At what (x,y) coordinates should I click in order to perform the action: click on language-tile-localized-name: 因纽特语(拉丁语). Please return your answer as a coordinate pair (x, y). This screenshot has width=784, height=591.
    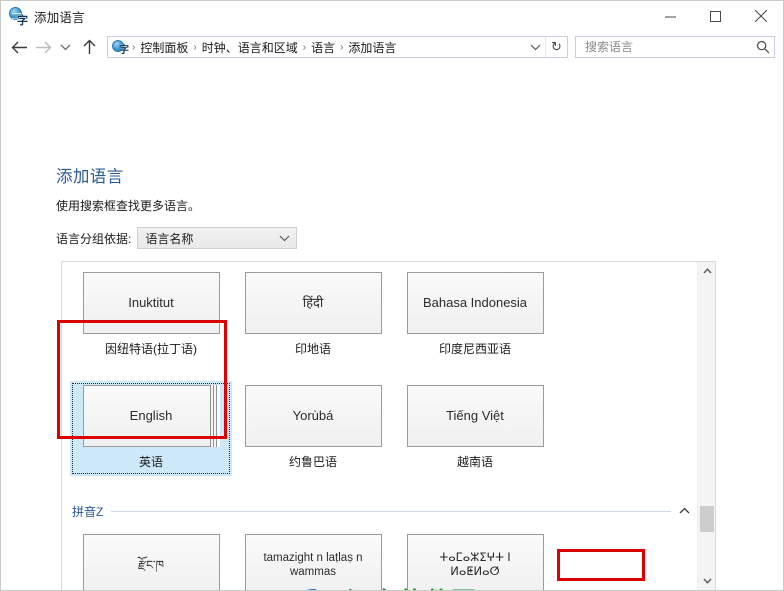
    Looking at the image, I should click on (151, 349).